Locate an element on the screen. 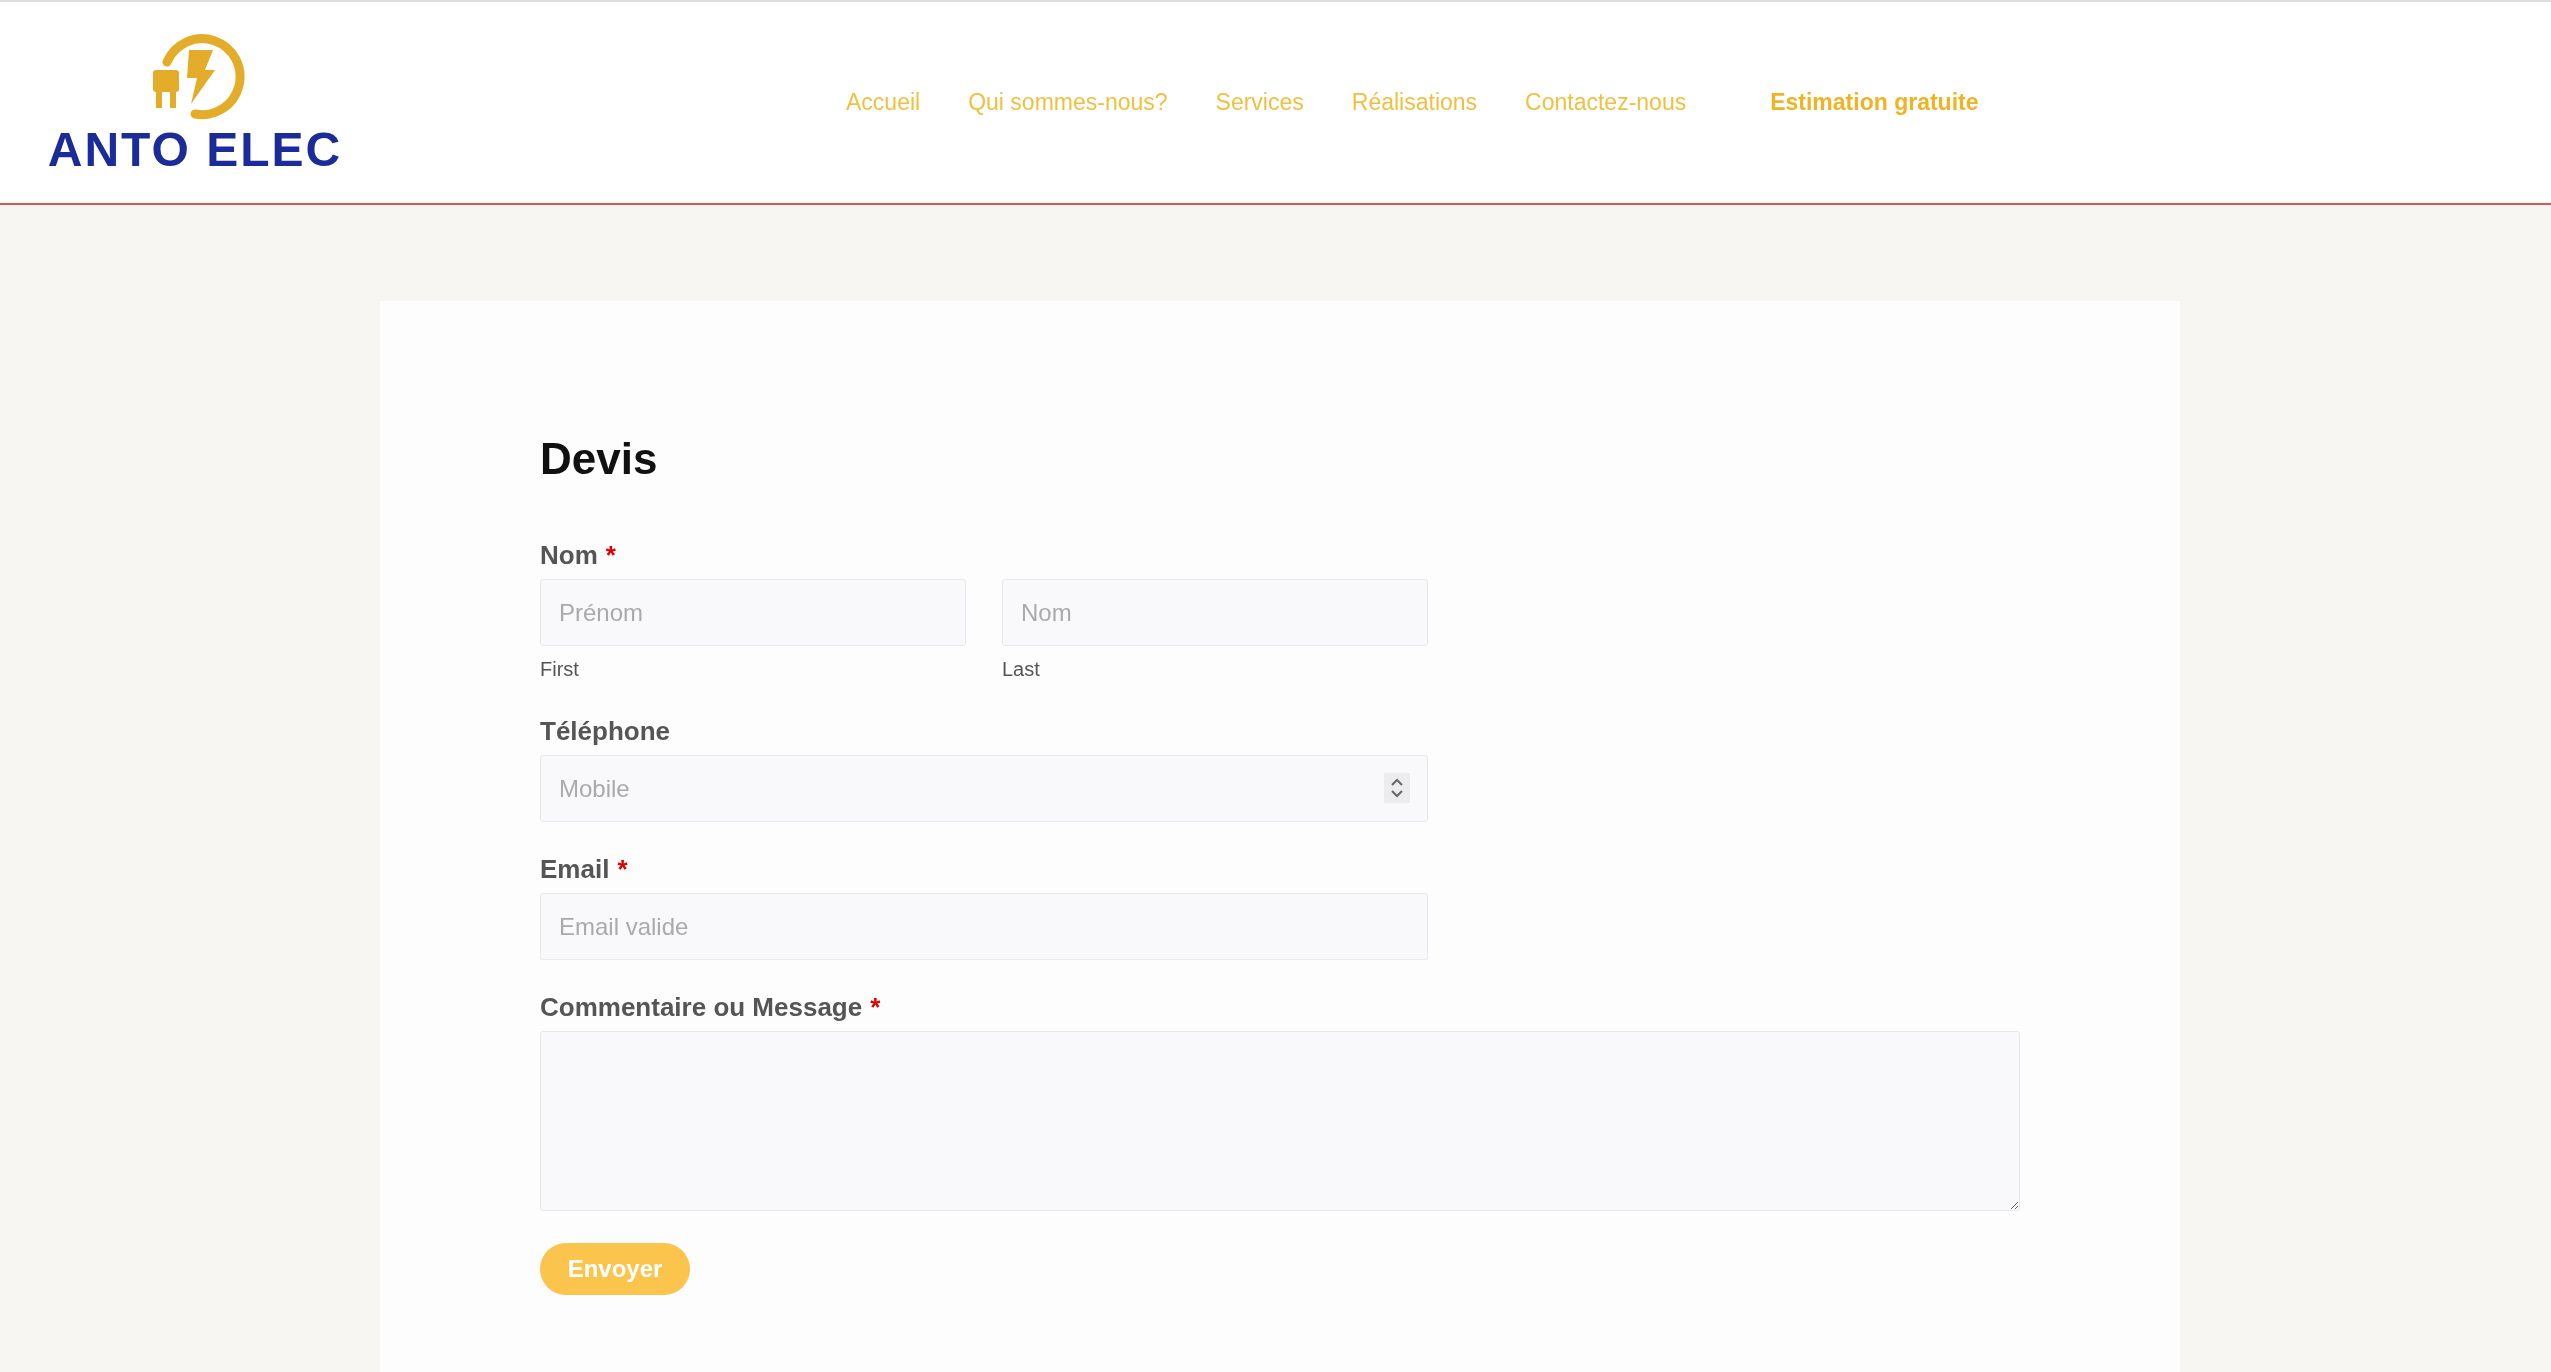 The width and height of the screenshot is (2551, 1372). field-label: Téléphone is located at coordinates (605, 731).